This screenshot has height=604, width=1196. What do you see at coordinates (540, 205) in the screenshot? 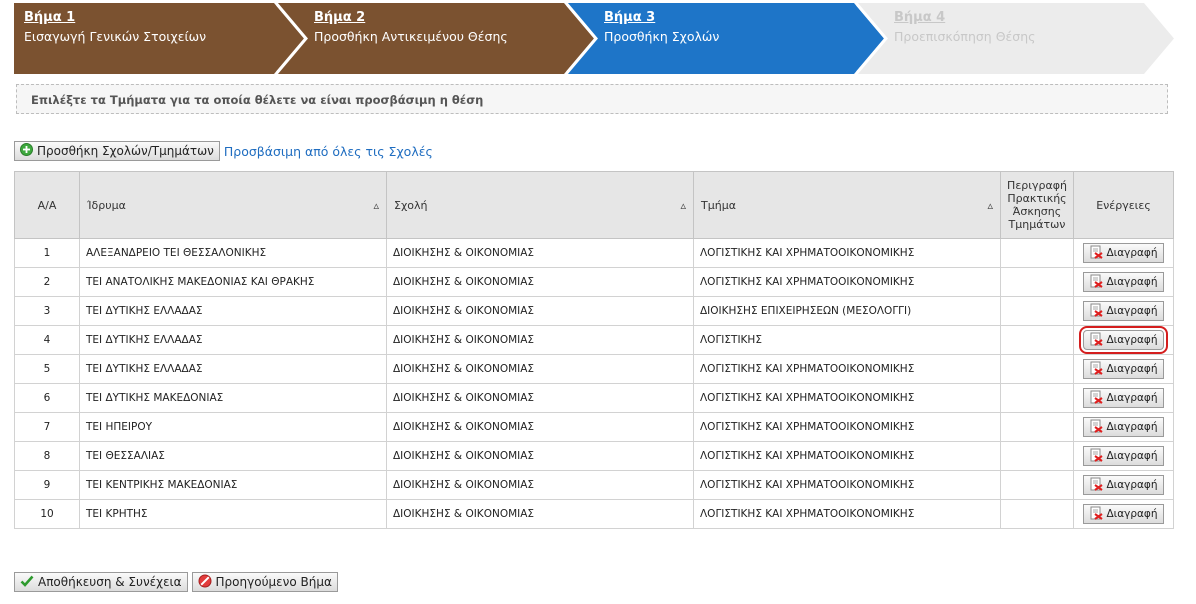
I see `header-school: Σχολή ▵` at bounding box center [540, 205].